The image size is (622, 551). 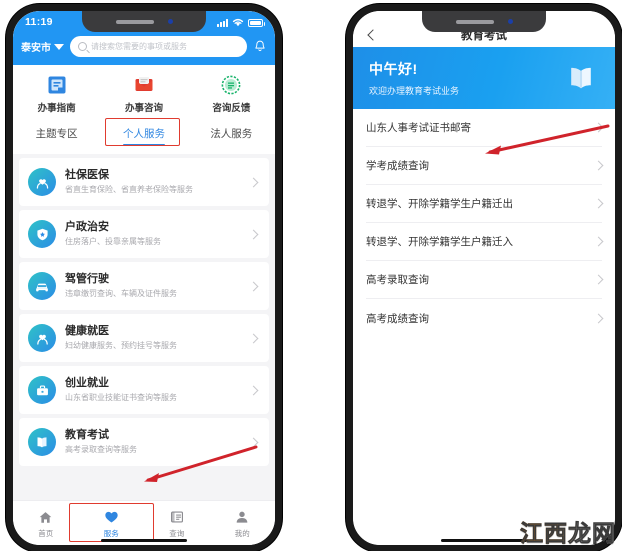 I want to click on list-item-label: 转退学、开除学籍学生户籍迁入, so click(x=439, y=242).